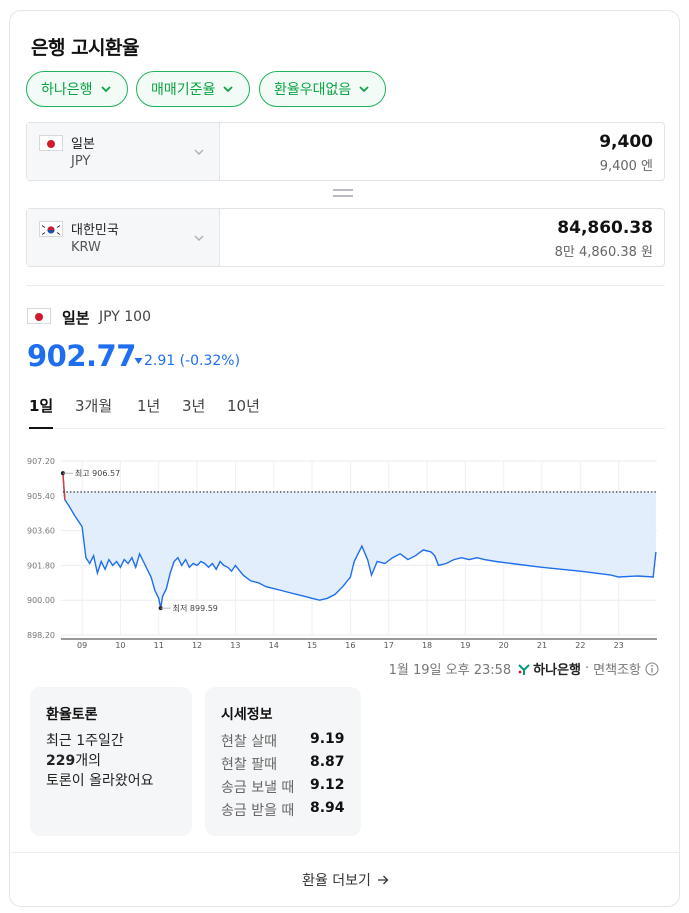  Describe the element at coordinates (41, 635) in the screenshot. I see `y-tick-label: 898.20` at that location.